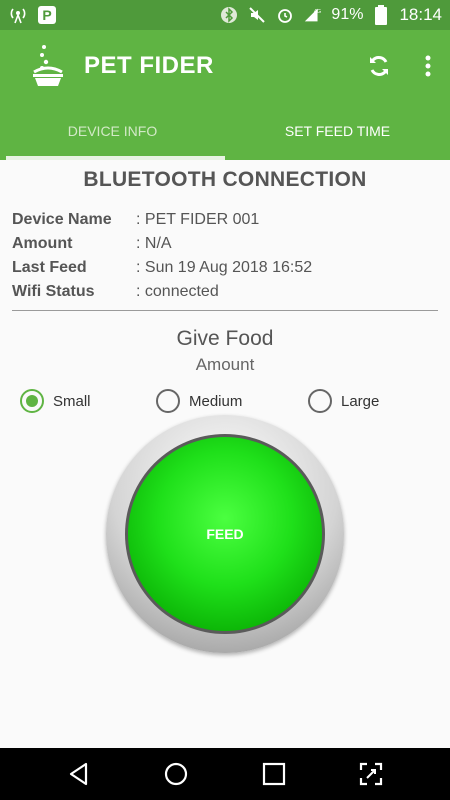 This screenshot has width=450, height=800. What do you see at coordinates (225, 364) in the screenshot?
I see `amount-label: Amount` at bounding box center [225, 364].